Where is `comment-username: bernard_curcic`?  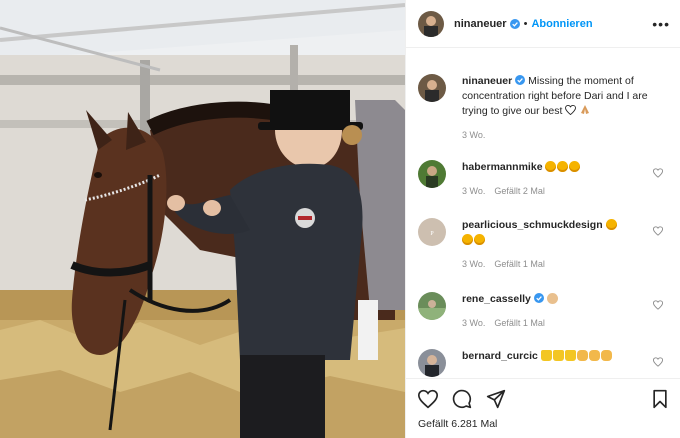
comment-username: bernard_curcic is located at coordinates (500, 356).